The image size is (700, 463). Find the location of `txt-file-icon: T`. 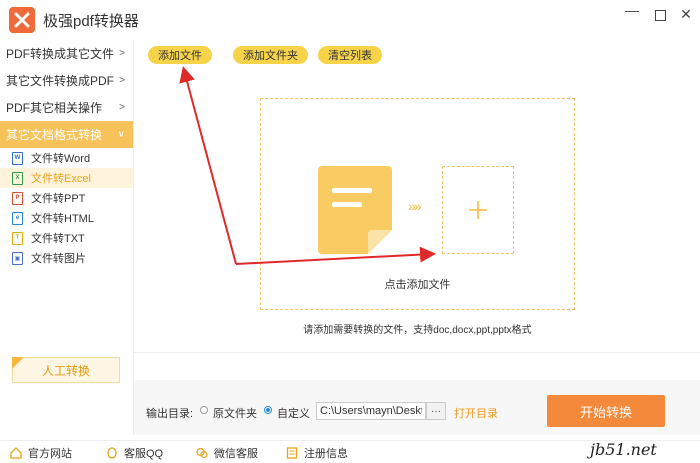

txt-file-icon: T is located at coordinates (17, 238).